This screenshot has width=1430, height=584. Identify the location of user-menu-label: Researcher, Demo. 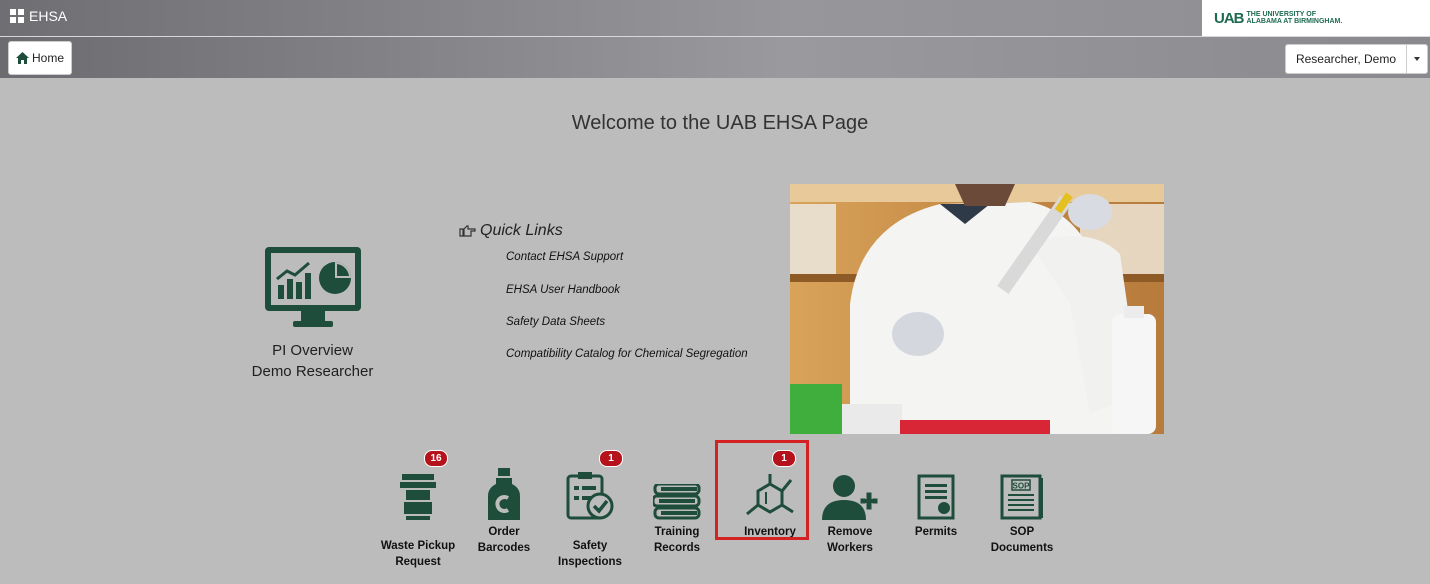
(1346, 59).